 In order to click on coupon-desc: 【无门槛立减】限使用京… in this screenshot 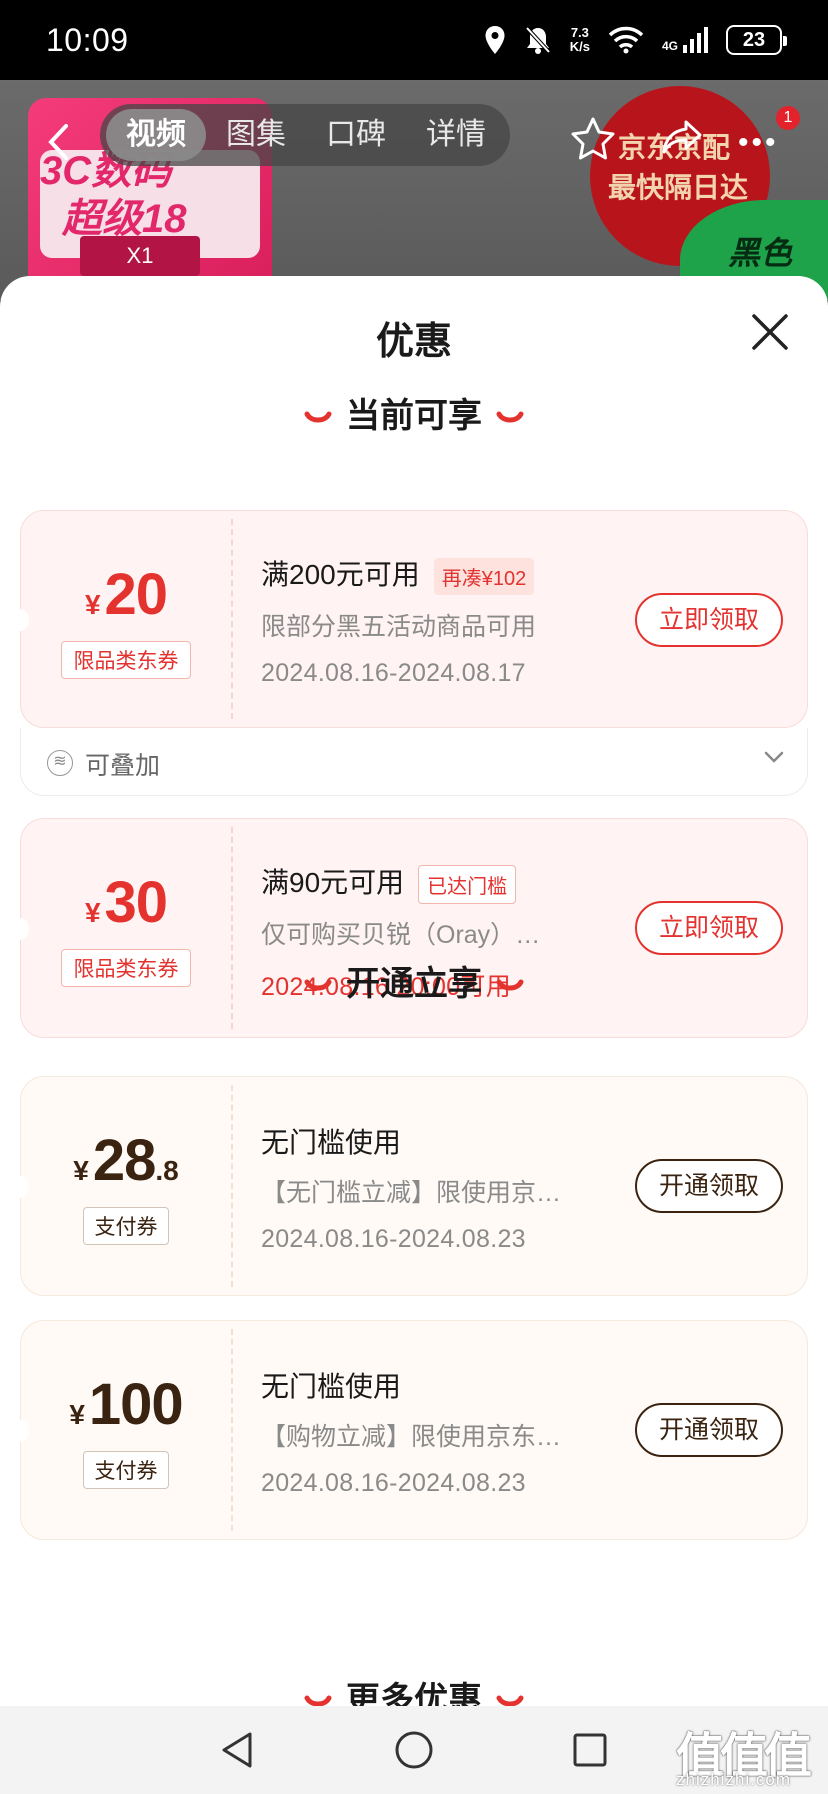, I will do `click(411, 1193)`.